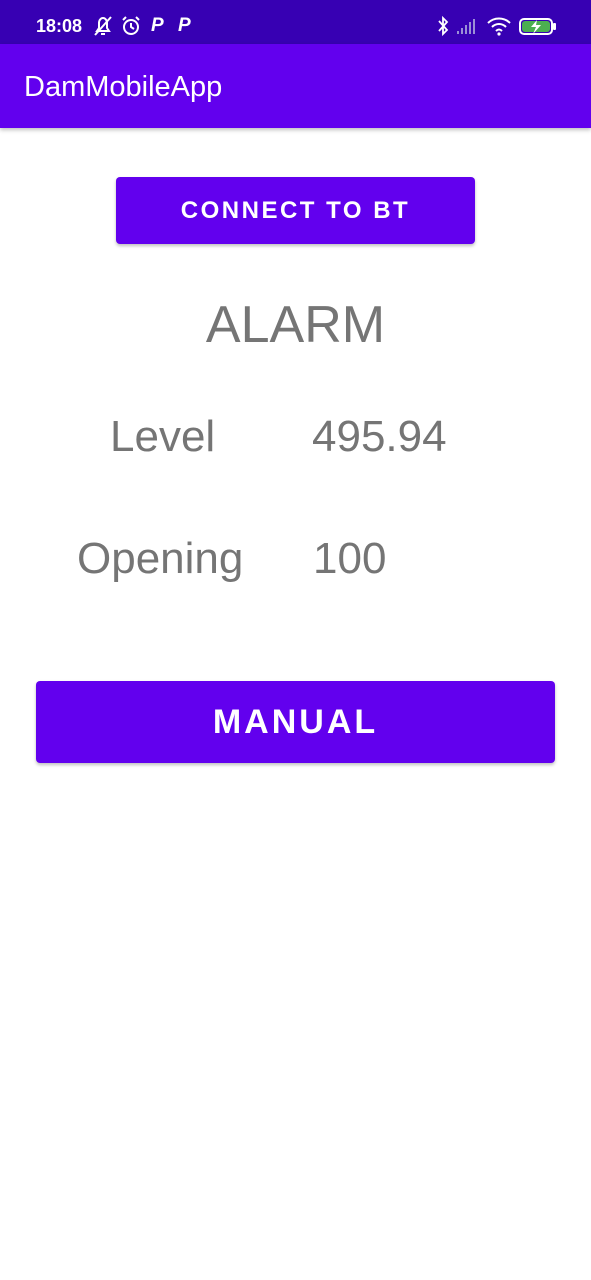  What do you see at coordinates (443, 26) in the screenshot?
I see `bluetooth-icon` at bounding box center [443, 26].